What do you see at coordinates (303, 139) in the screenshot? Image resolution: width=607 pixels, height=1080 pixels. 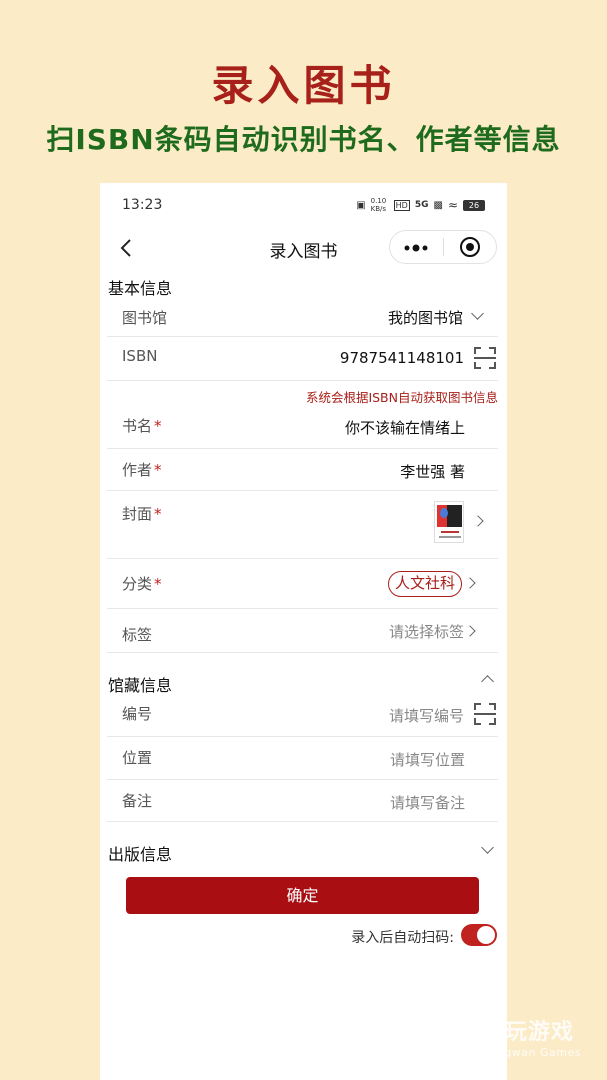 I see `promo-subtitle: 扫ISBN条码自动识别书名、作者等信息` at bounding box center [303, 139].